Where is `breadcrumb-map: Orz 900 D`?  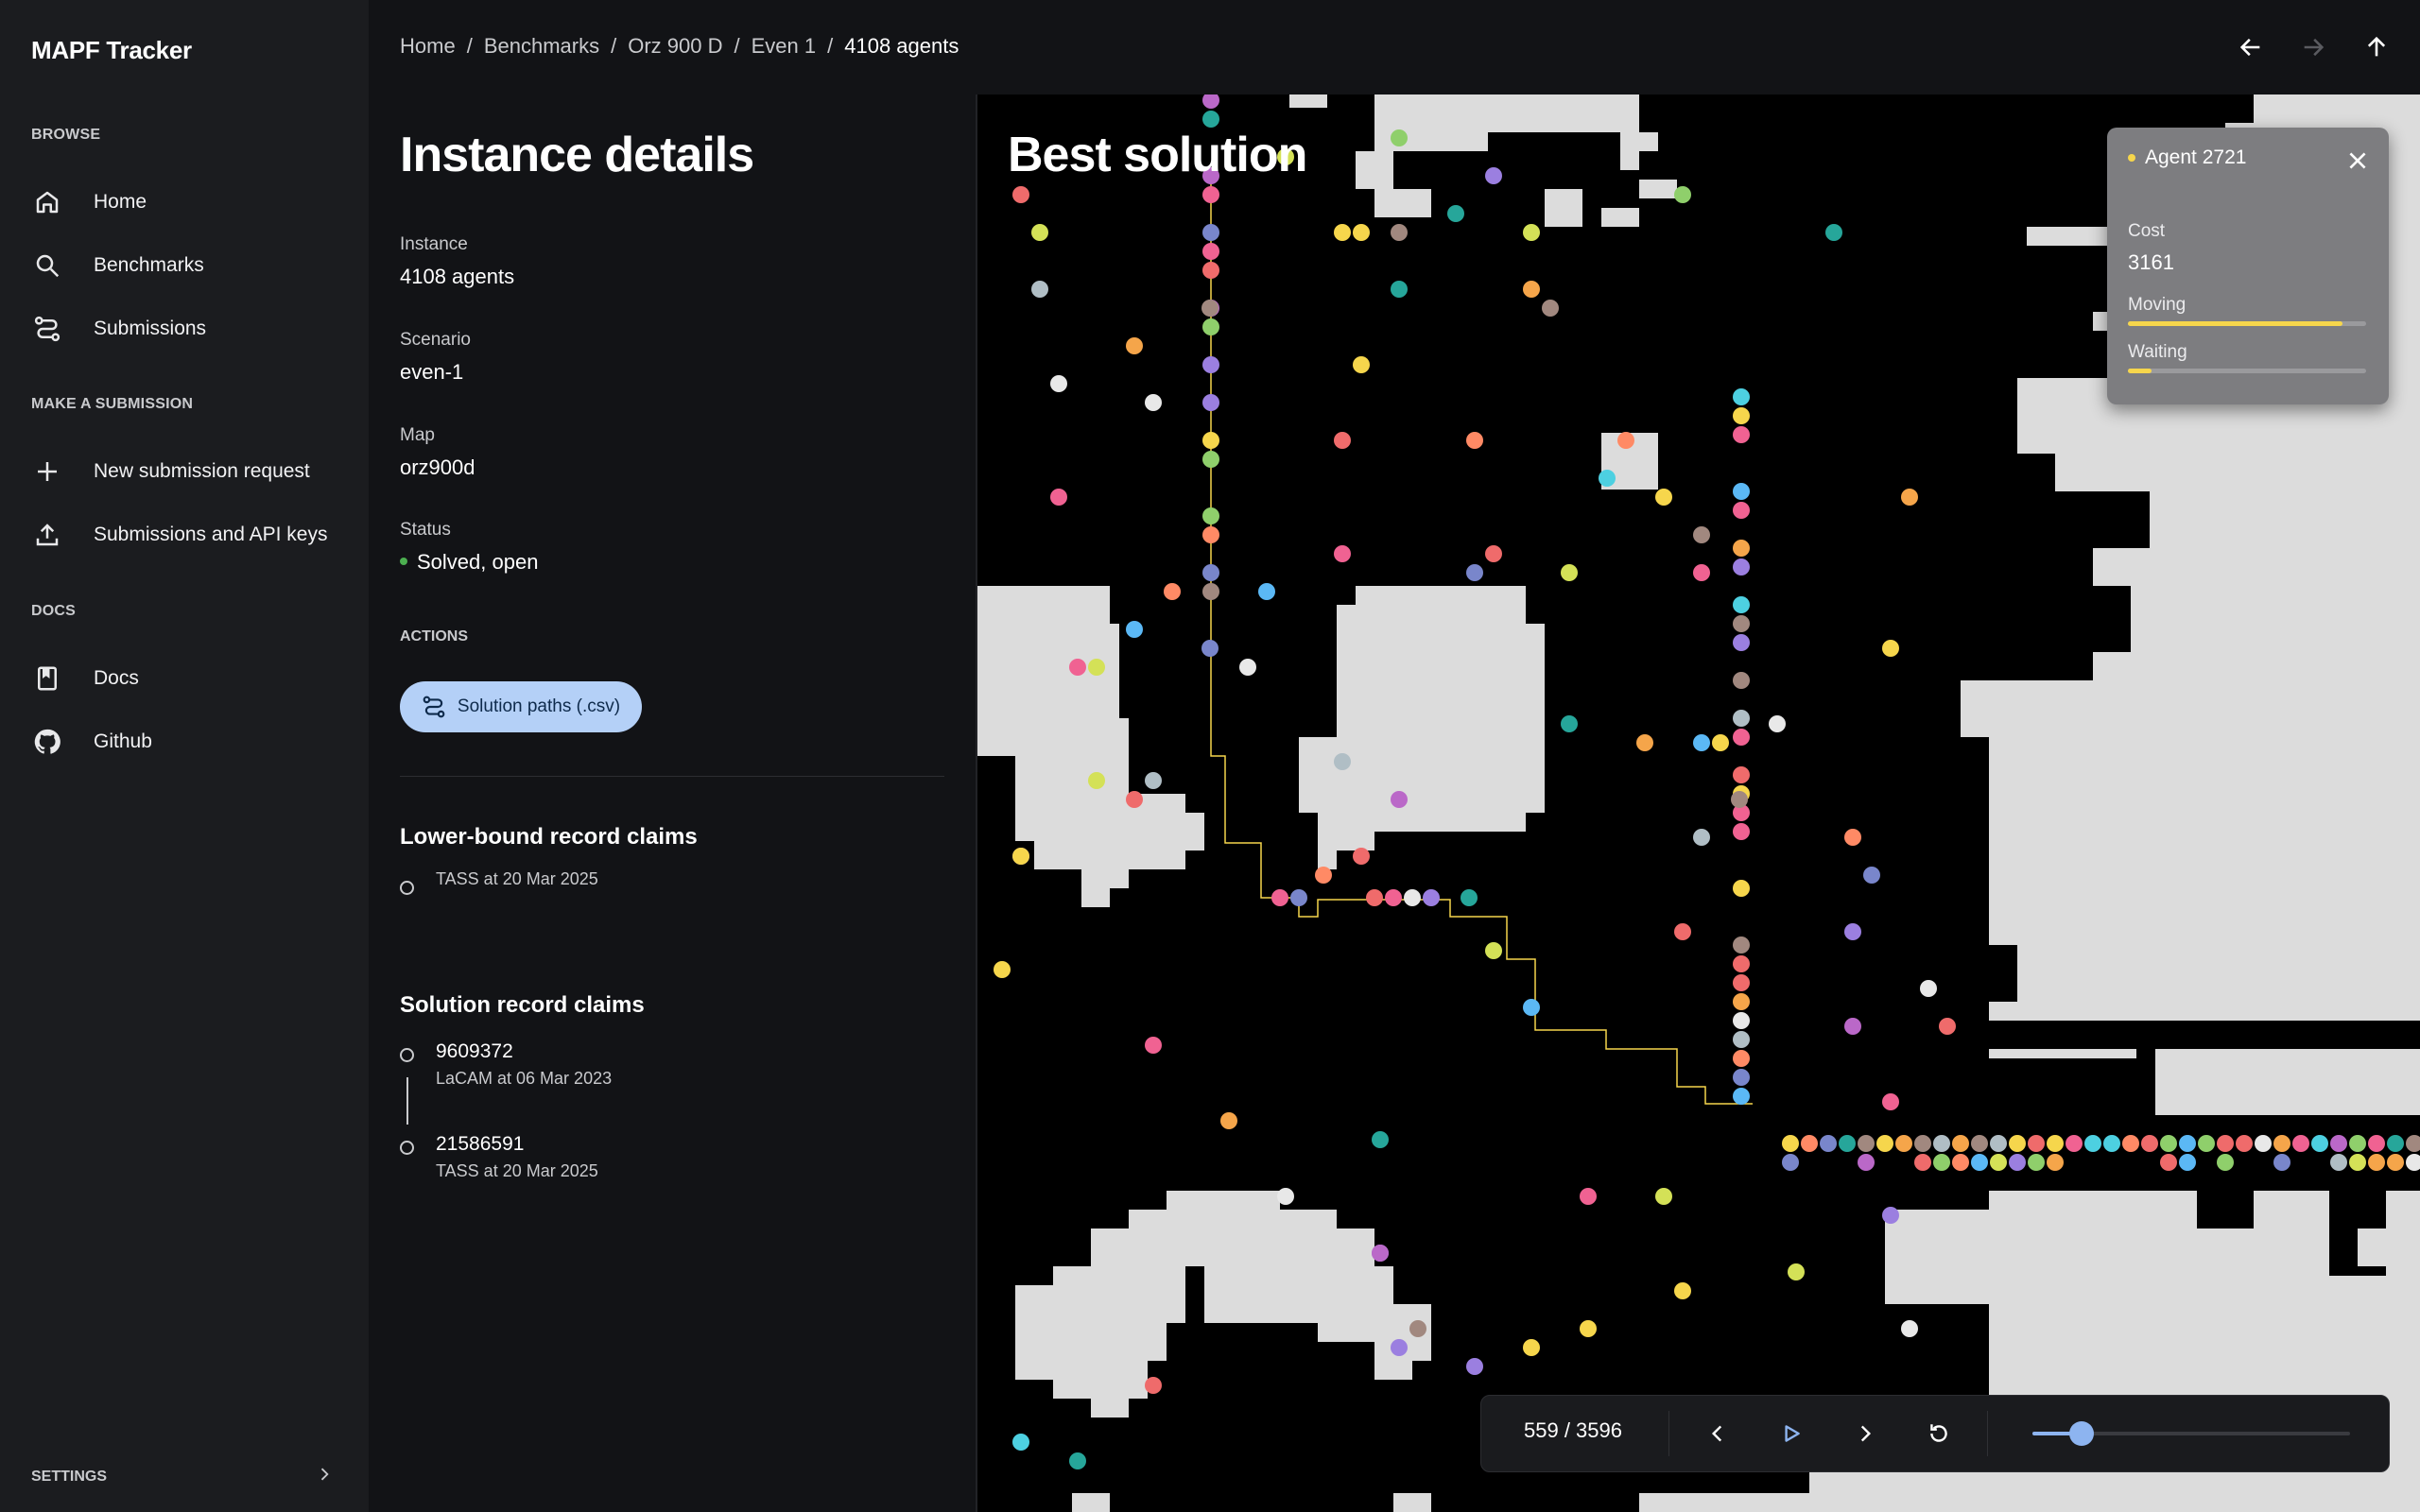
breadcrumb-map: Orz 900 D is located at coordinates (675, 46).